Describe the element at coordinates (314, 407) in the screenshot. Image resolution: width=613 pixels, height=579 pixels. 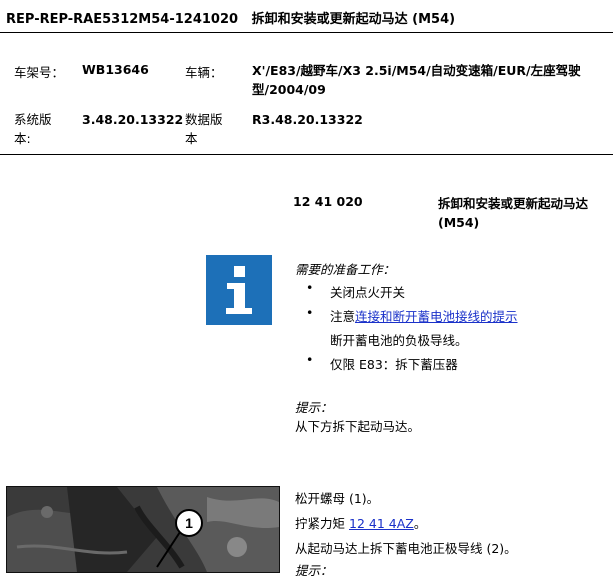
I see `note-heading: 提示：` at that location.